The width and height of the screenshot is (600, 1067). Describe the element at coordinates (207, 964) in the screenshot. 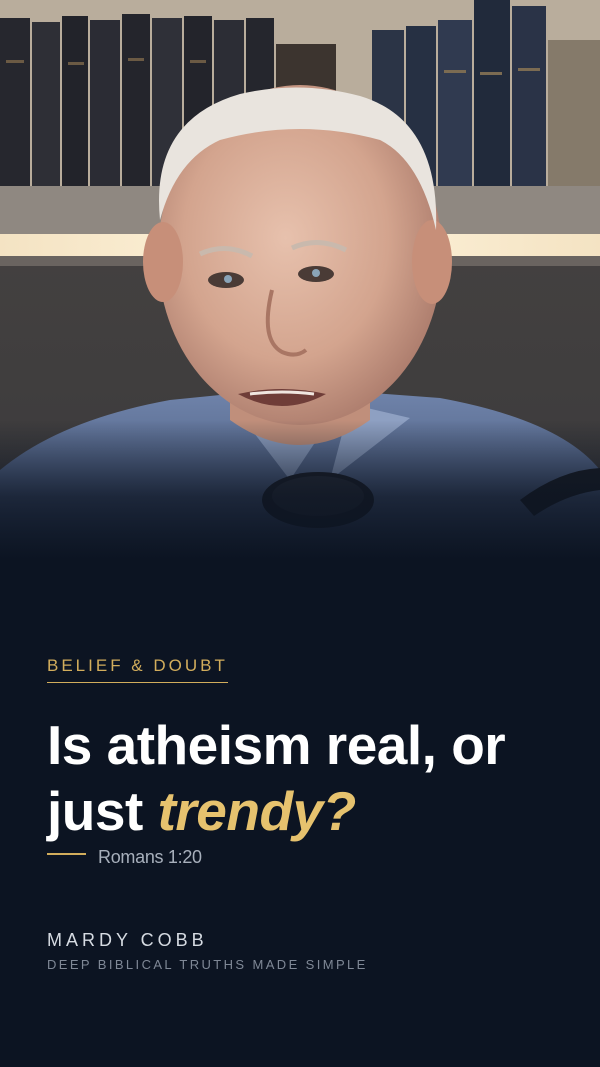

I see `author-tagline: DEEP BIBLICAL TRUTHS MADE SIMPLE` at that location.